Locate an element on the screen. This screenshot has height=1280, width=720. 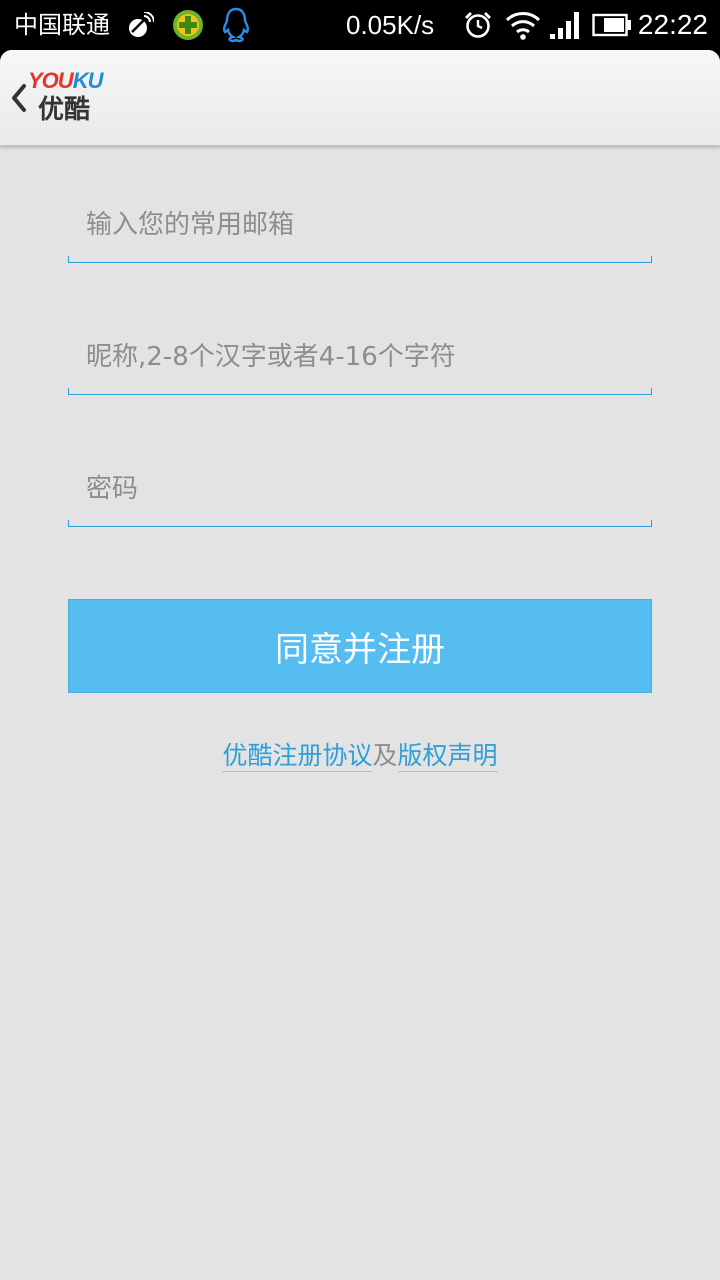
password-field is located at coordinates (360, 489).